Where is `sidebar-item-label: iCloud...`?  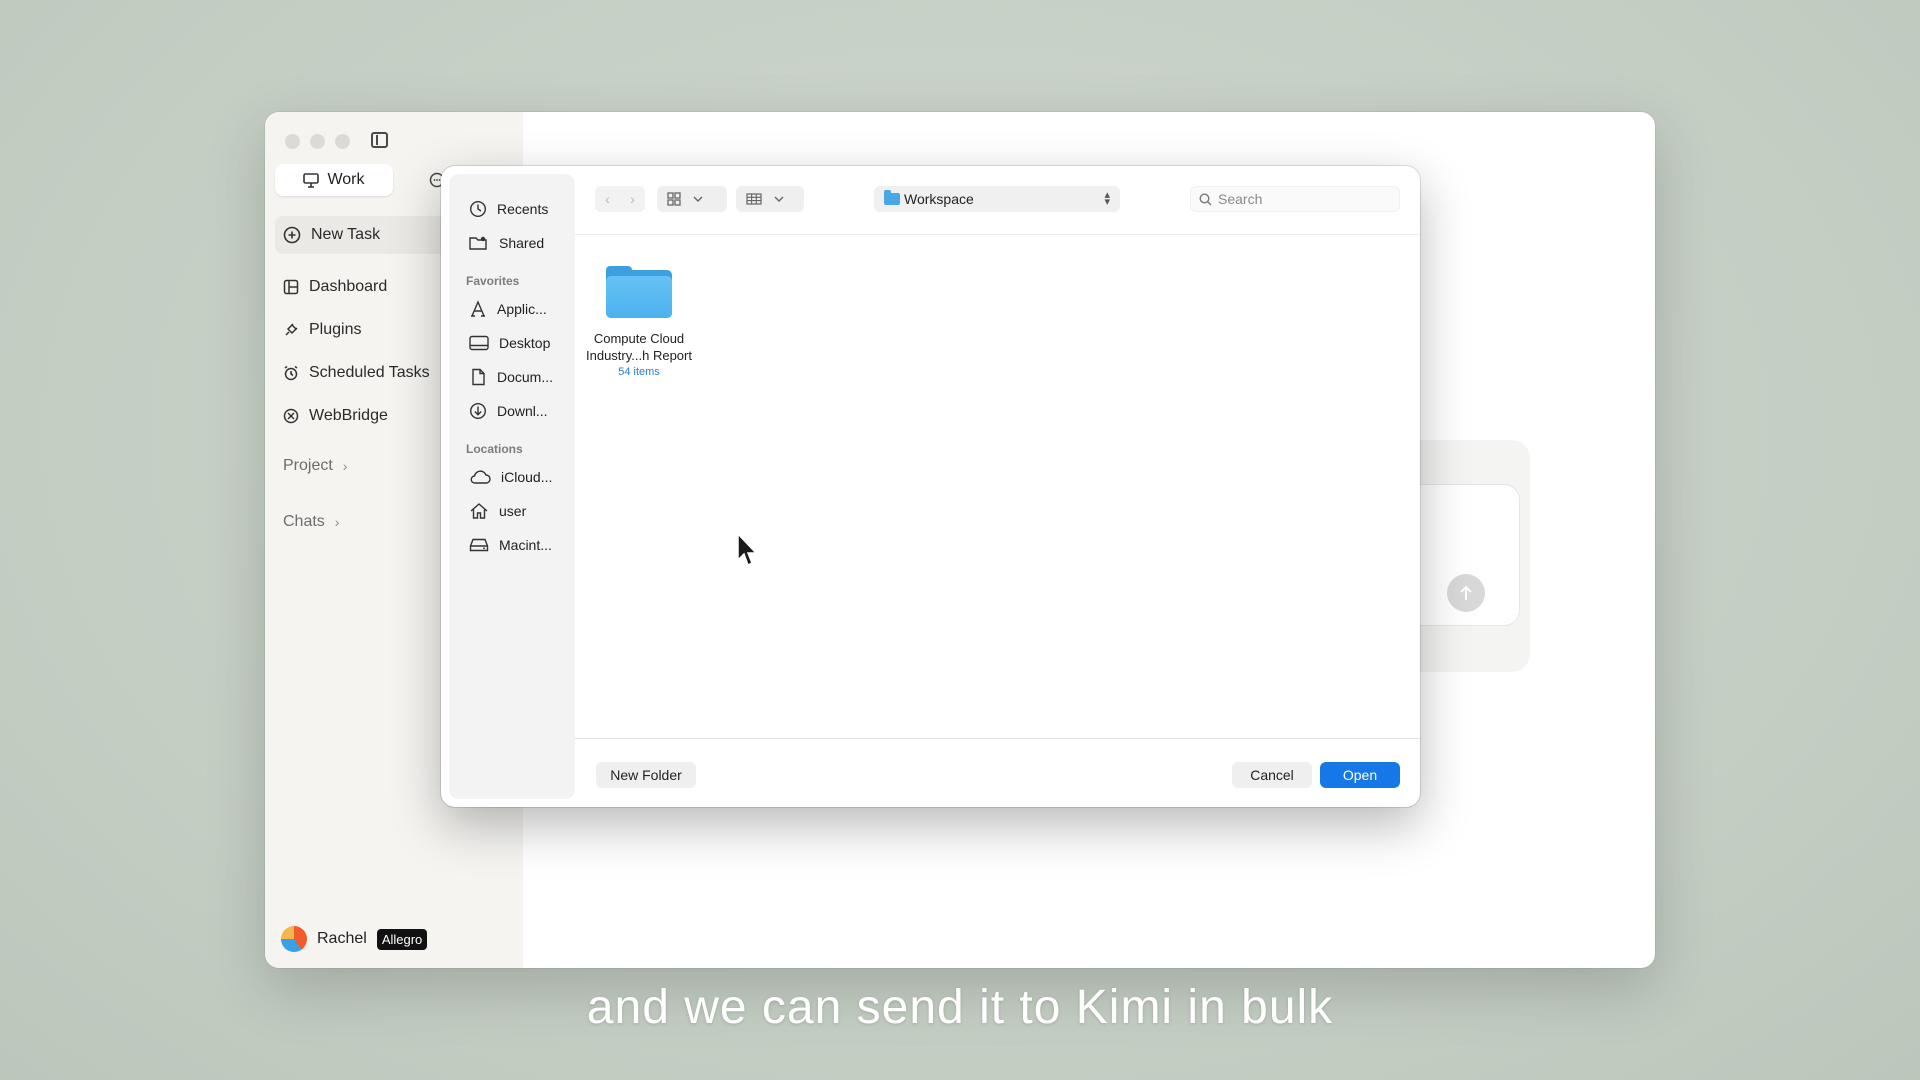 sidebar-item-label: iCloud... is located at coordinates (527, 477).